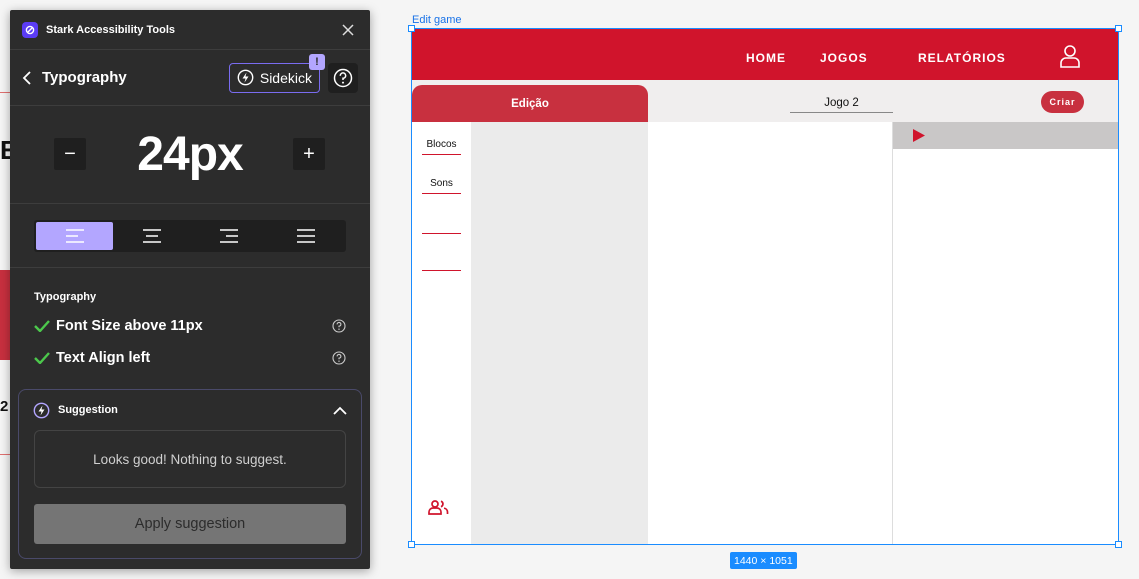  Describe the element at coordinates (530, 103) in the screenshot. I see `tab-edicao: Edição` at that location.